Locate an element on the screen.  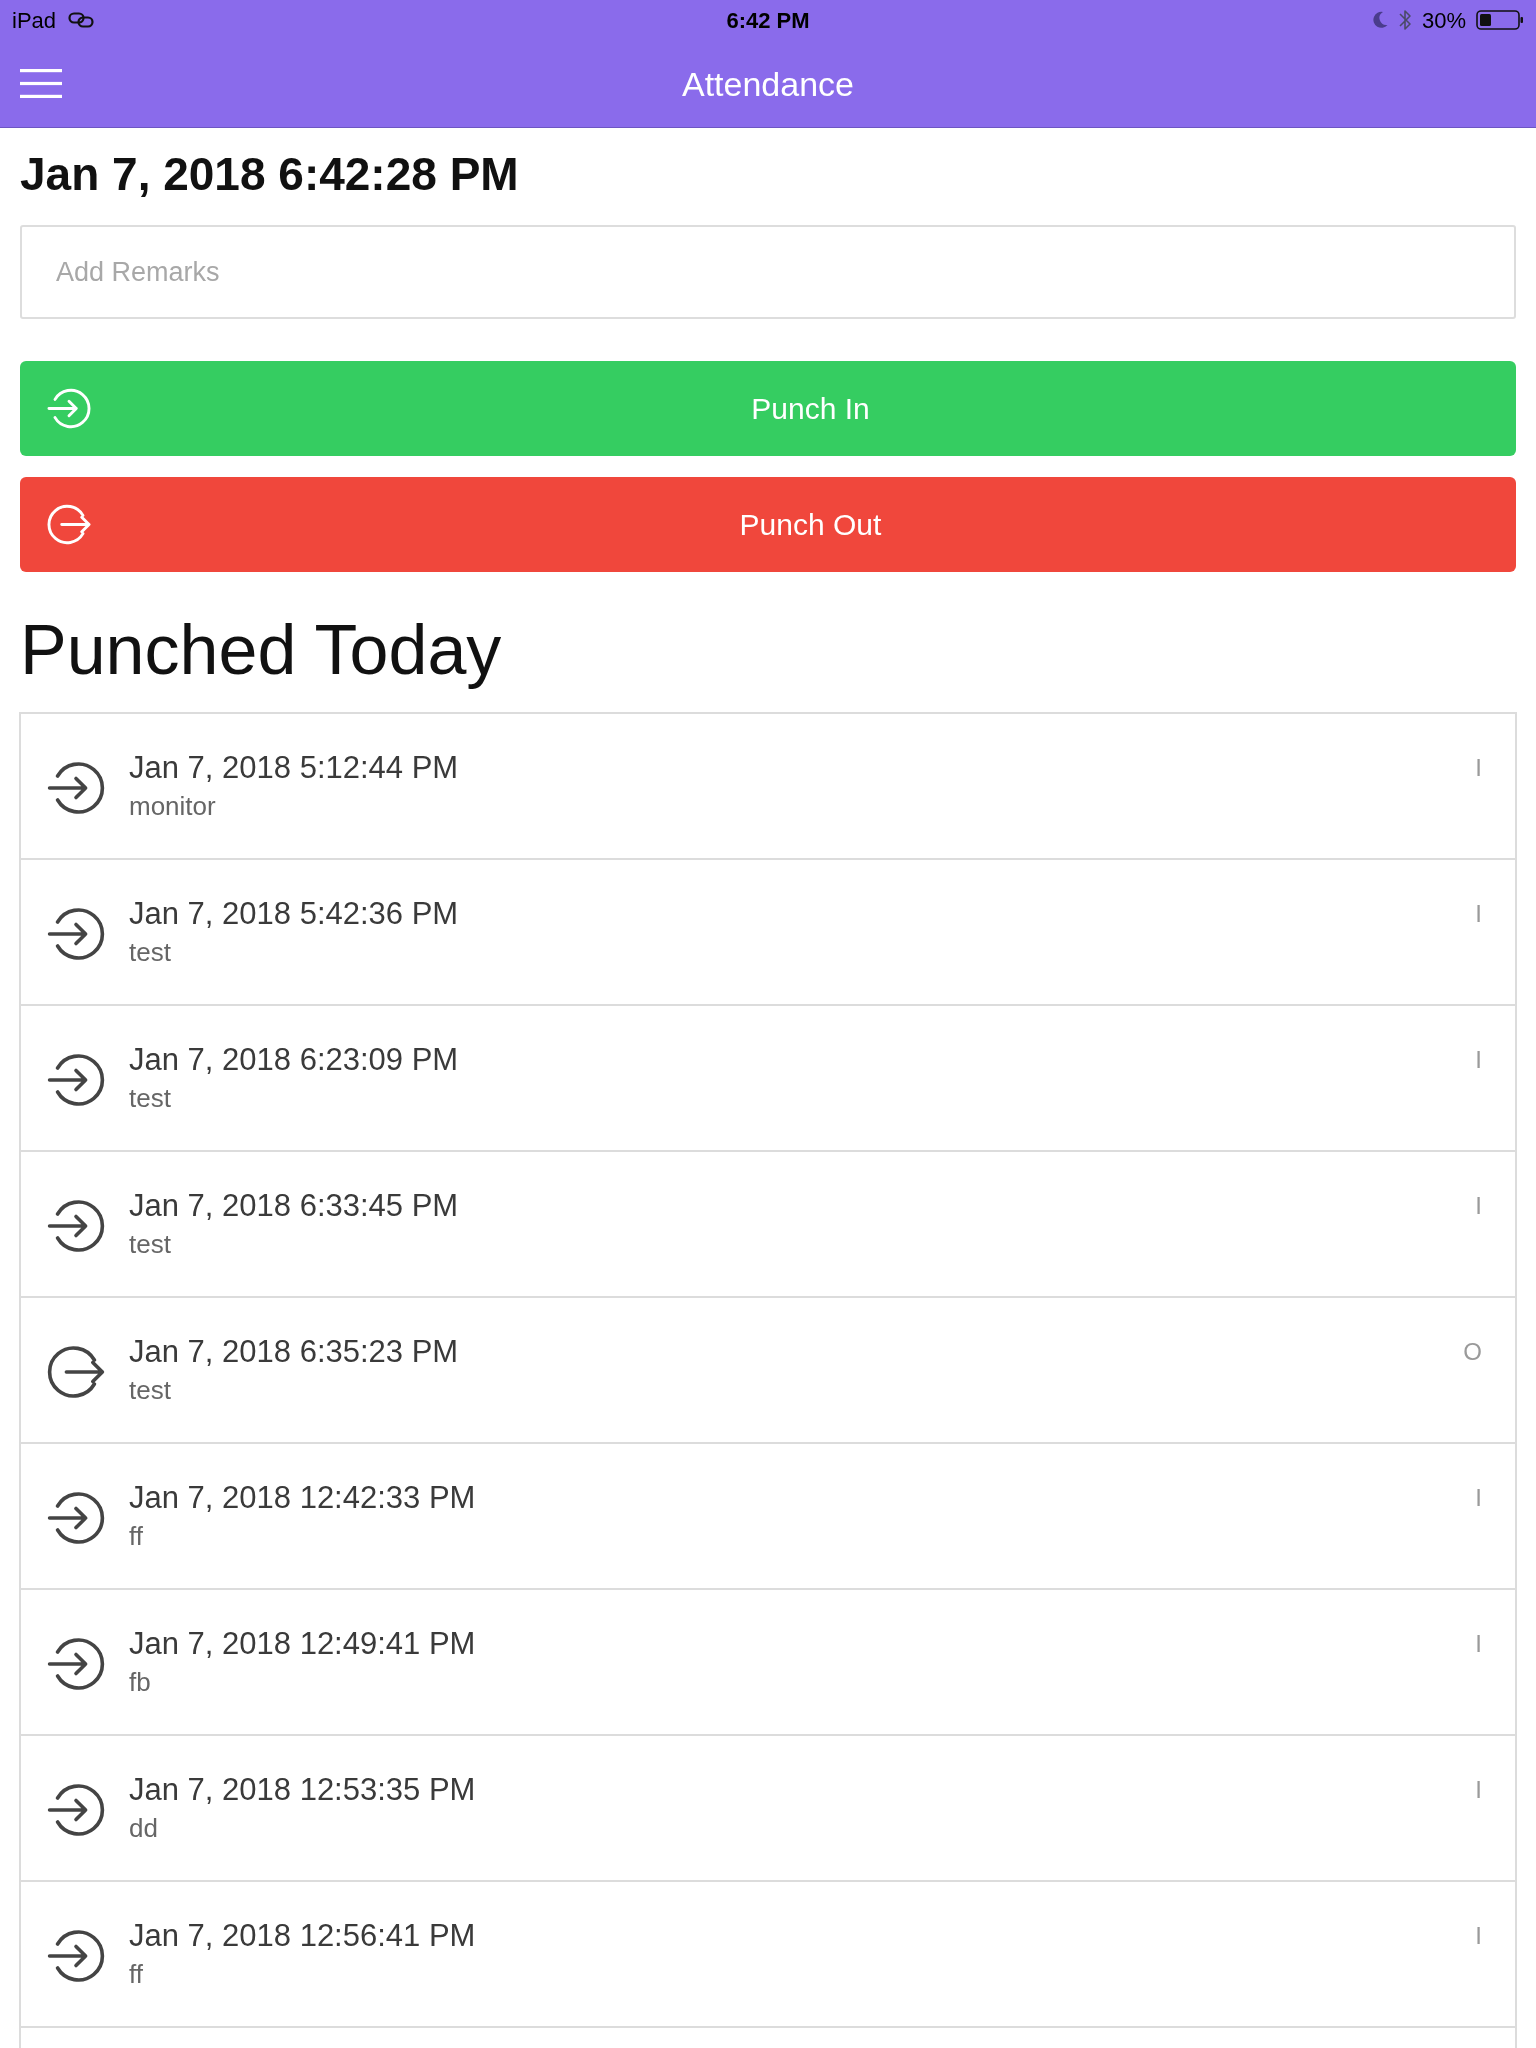
punch-type-letter: O is located at coordinates (1472, 1352).